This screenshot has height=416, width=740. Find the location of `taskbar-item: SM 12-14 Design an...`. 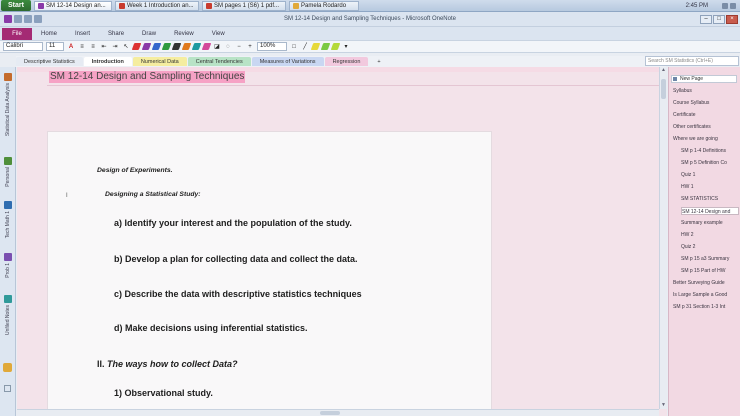

taskbar-item: SM 12-14 Design an... is located at coordinates (73, 5).